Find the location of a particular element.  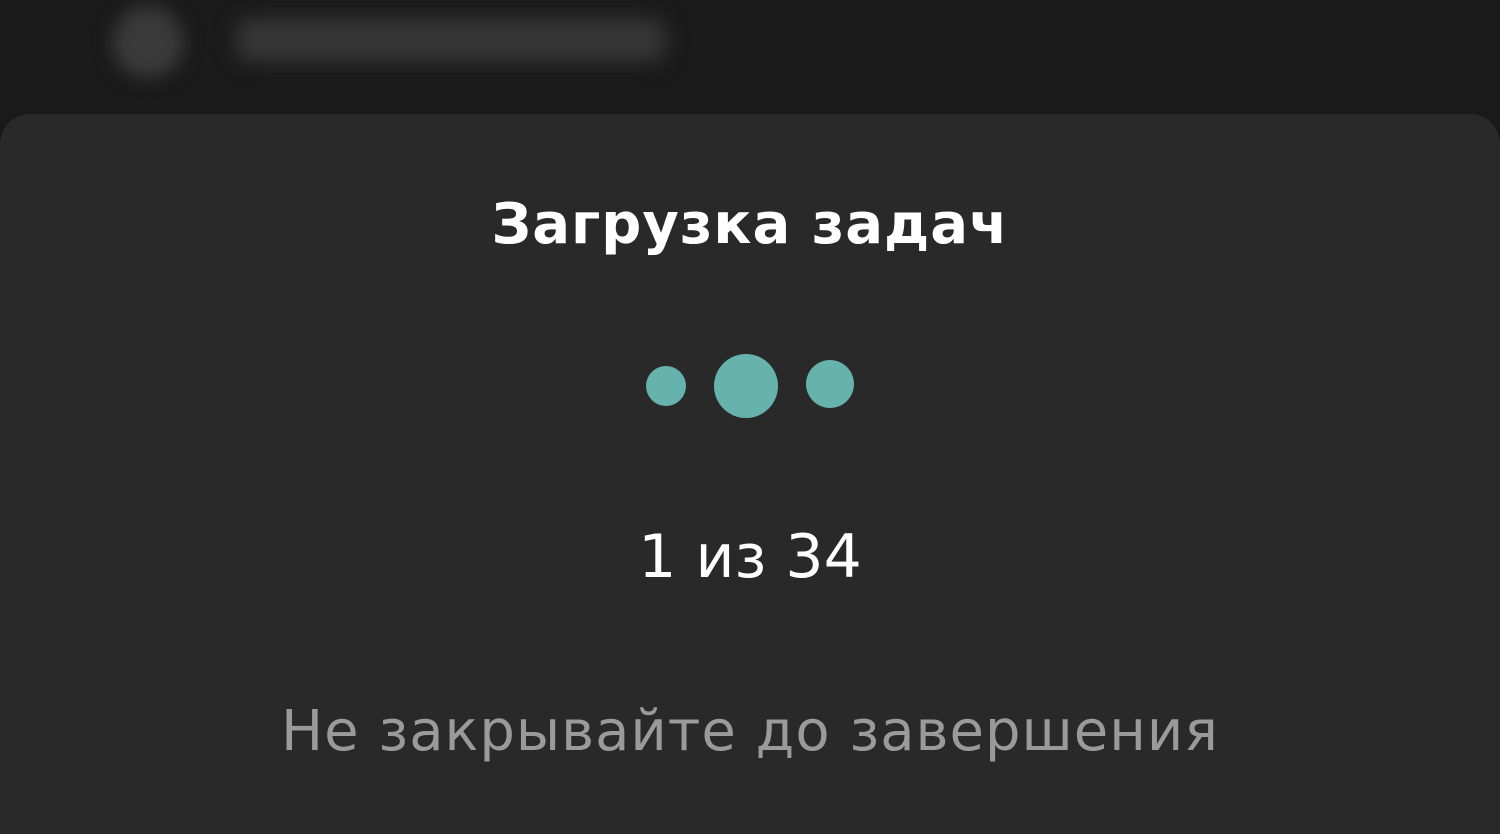

loading-dot-large is located at coordinates (746, 386).